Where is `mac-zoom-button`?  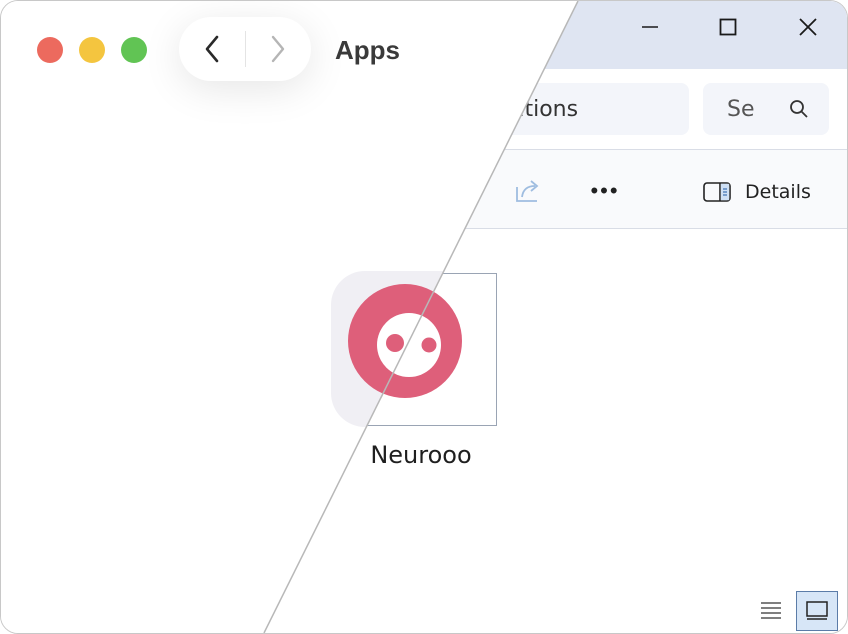 mac-zoom-button is located at coordinates (134, 50).